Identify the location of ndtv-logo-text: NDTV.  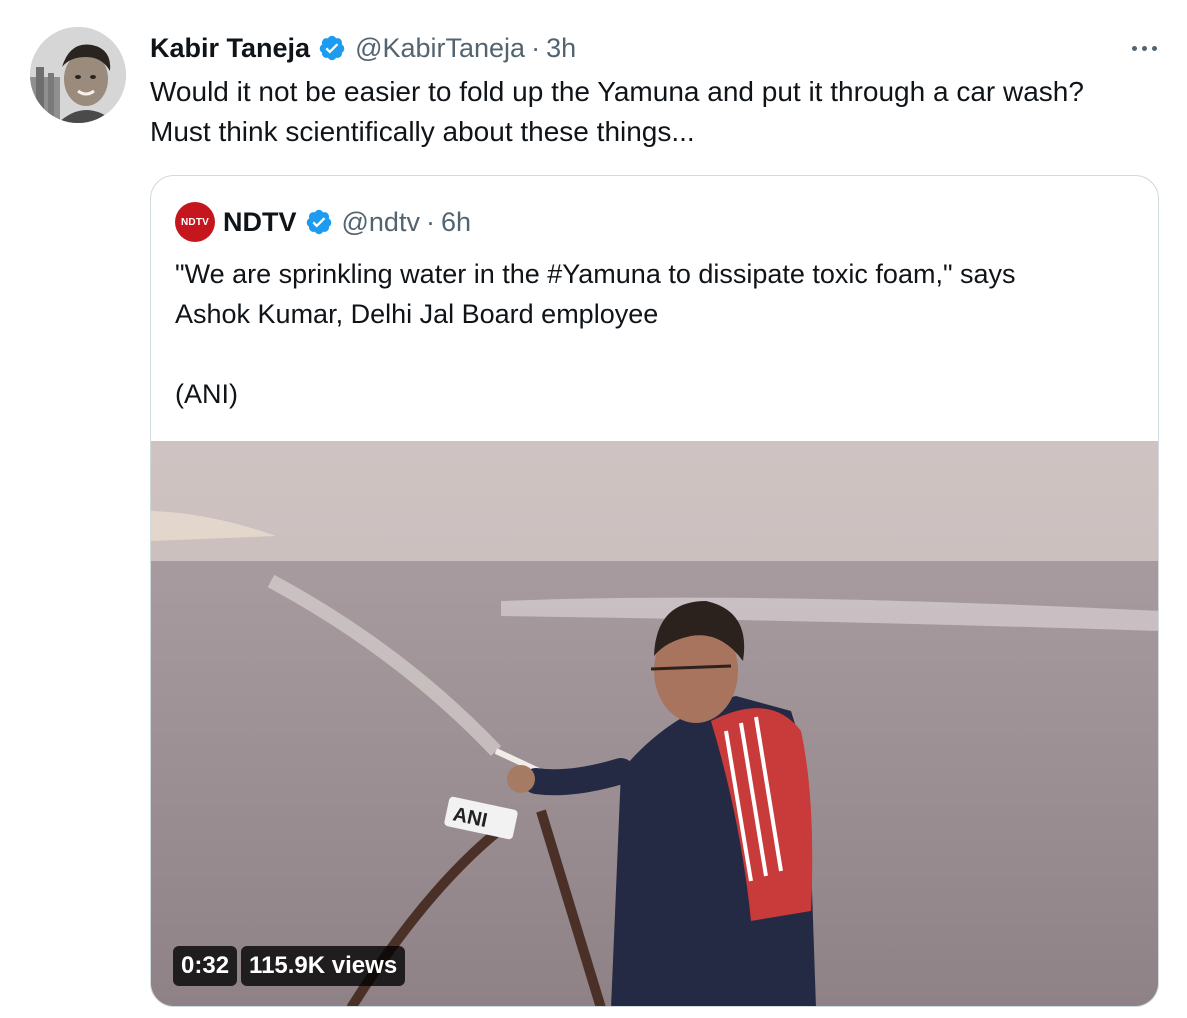
(195, 222).